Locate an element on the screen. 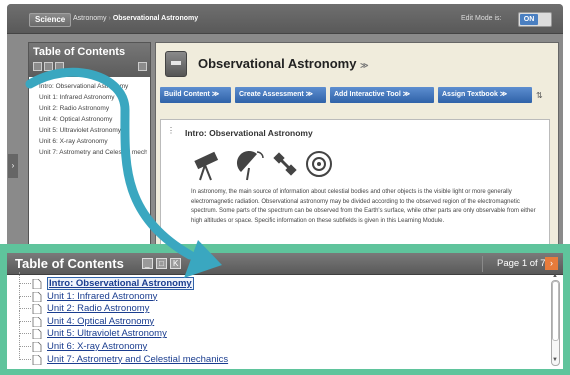  restore-icon: □ is located at coordinates (161, 263).